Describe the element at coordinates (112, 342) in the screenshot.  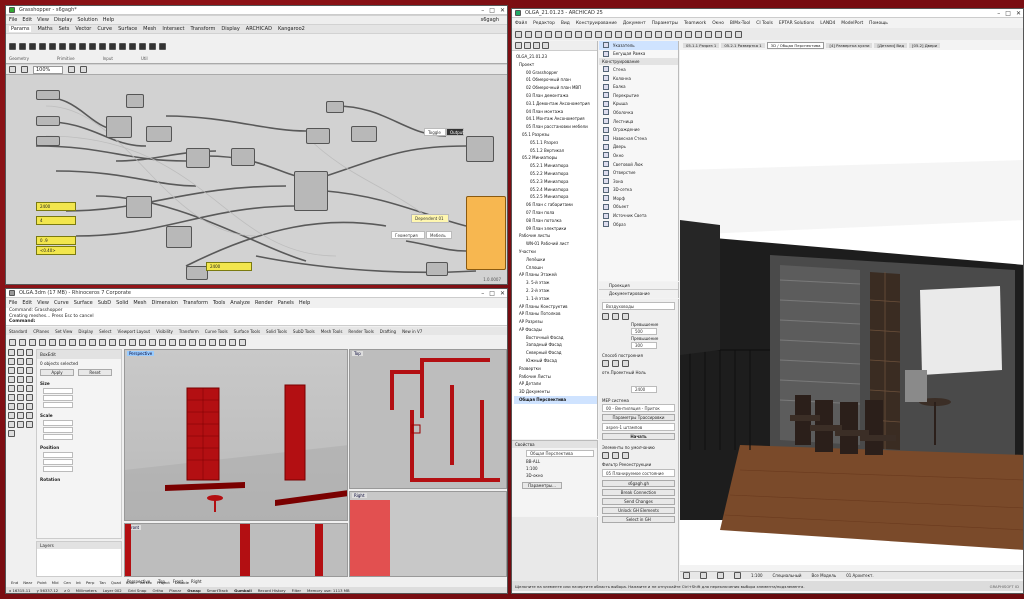
I see `zoom-icon` at that location.